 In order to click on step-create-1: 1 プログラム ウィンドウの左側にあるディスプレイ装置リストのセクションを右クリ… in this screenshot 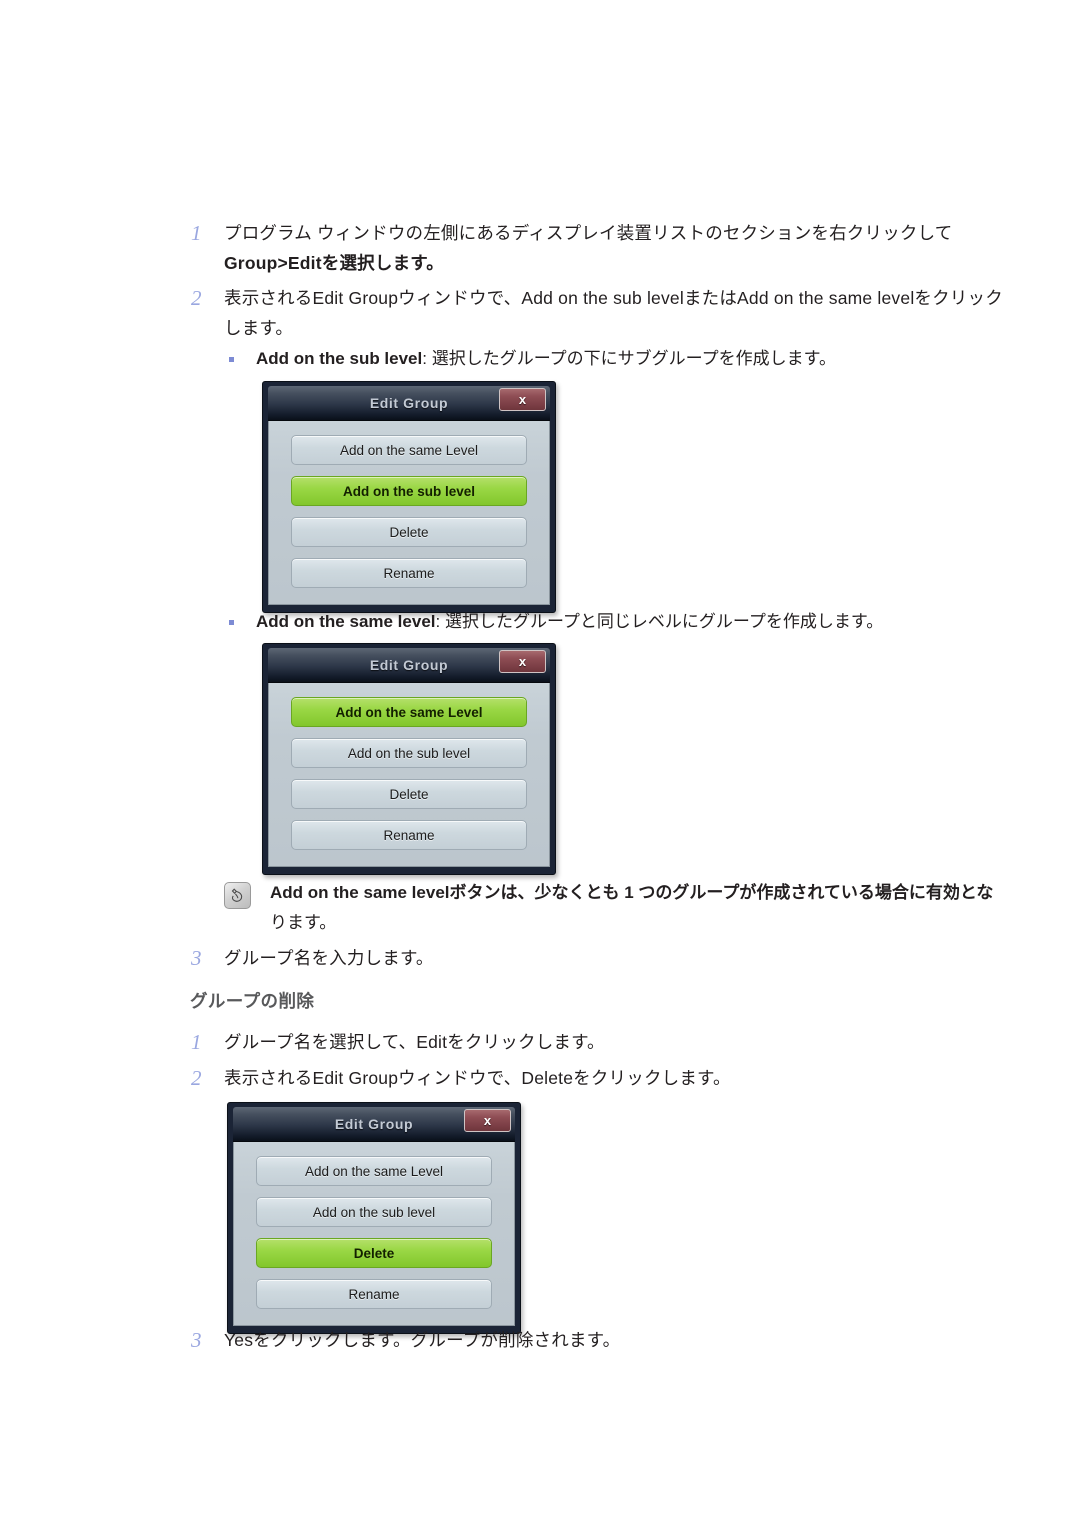, I will do `click(598, 248)`.